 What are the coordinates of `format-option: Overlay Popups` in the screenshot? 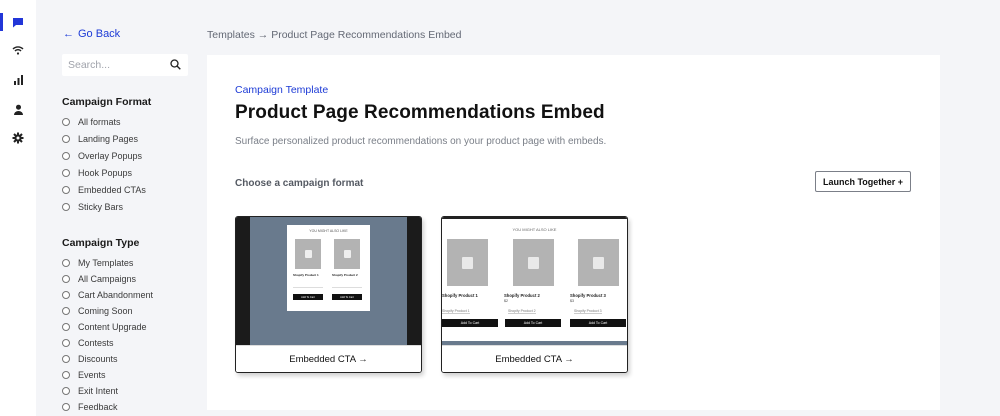 It's located at (102, 156).